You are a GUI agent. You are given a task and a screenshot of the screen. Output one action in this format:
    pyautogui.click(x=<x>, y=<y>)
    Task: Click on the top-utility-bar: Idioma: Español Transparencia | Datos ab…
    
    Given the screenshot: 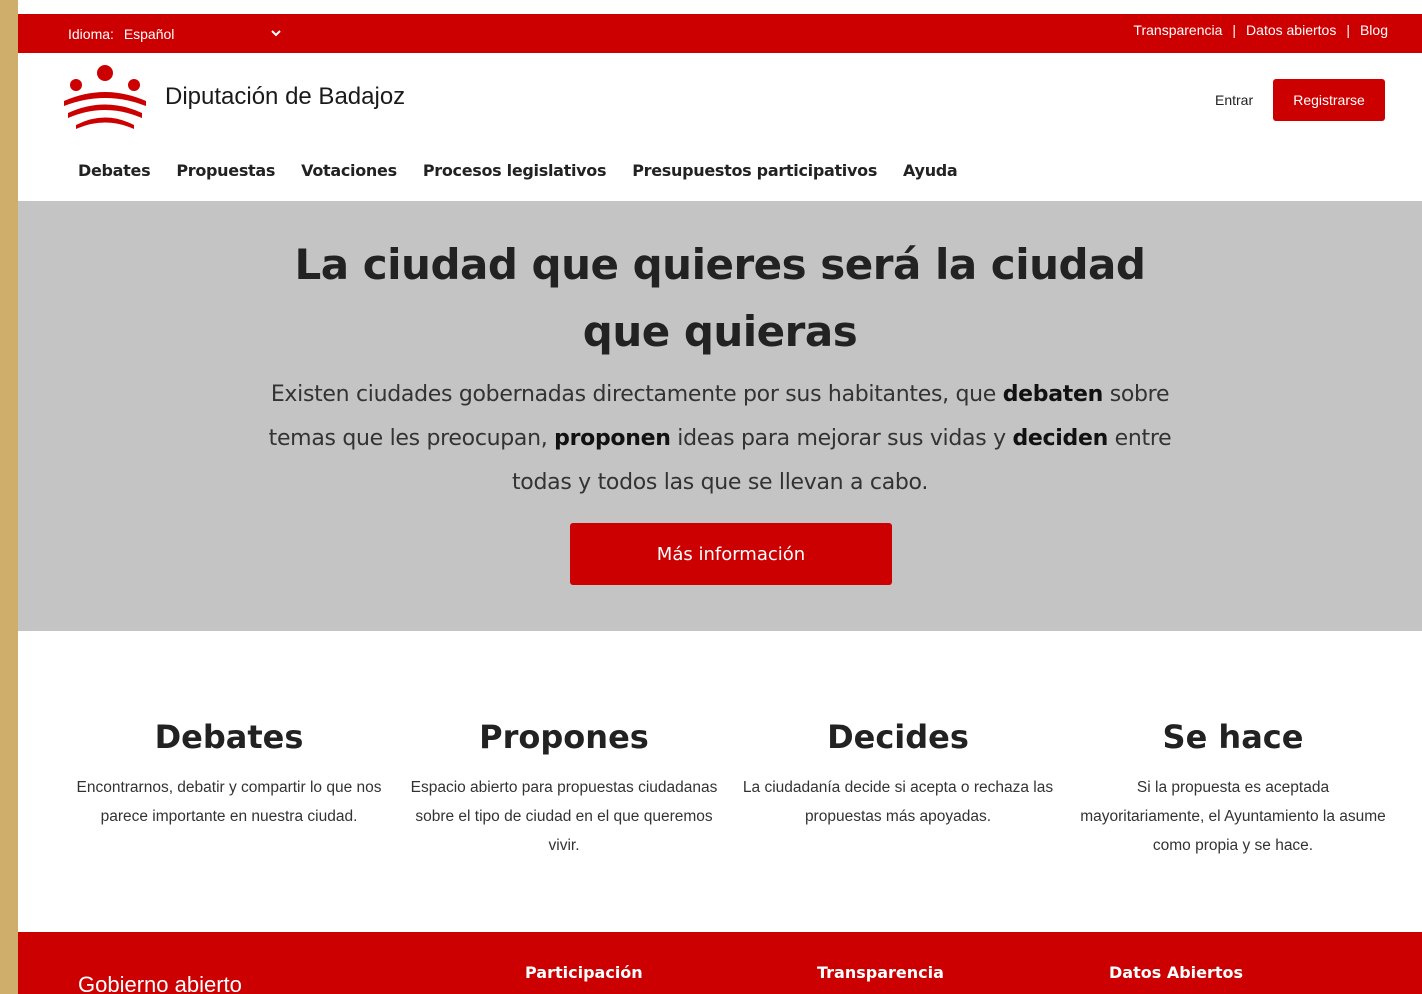 What is the action you would take?
    pyautogui.click(x=720, y=33)
    